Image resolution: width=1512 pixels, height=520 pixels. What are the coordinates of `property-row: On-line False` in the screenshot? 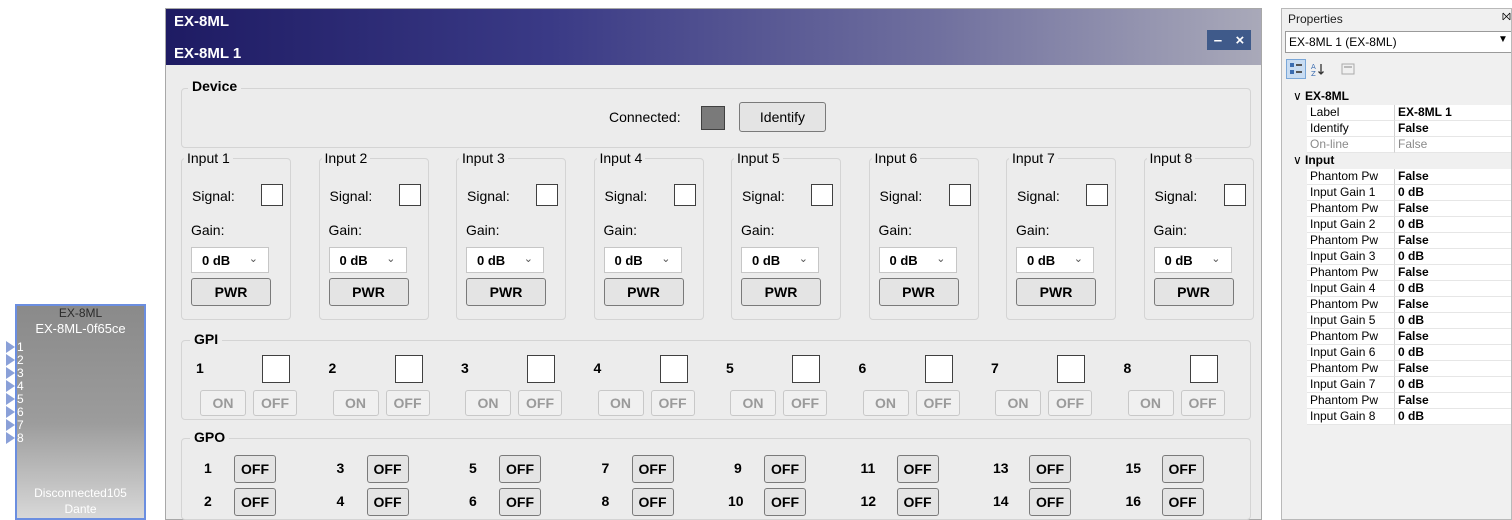 It's located at (1398, 145).